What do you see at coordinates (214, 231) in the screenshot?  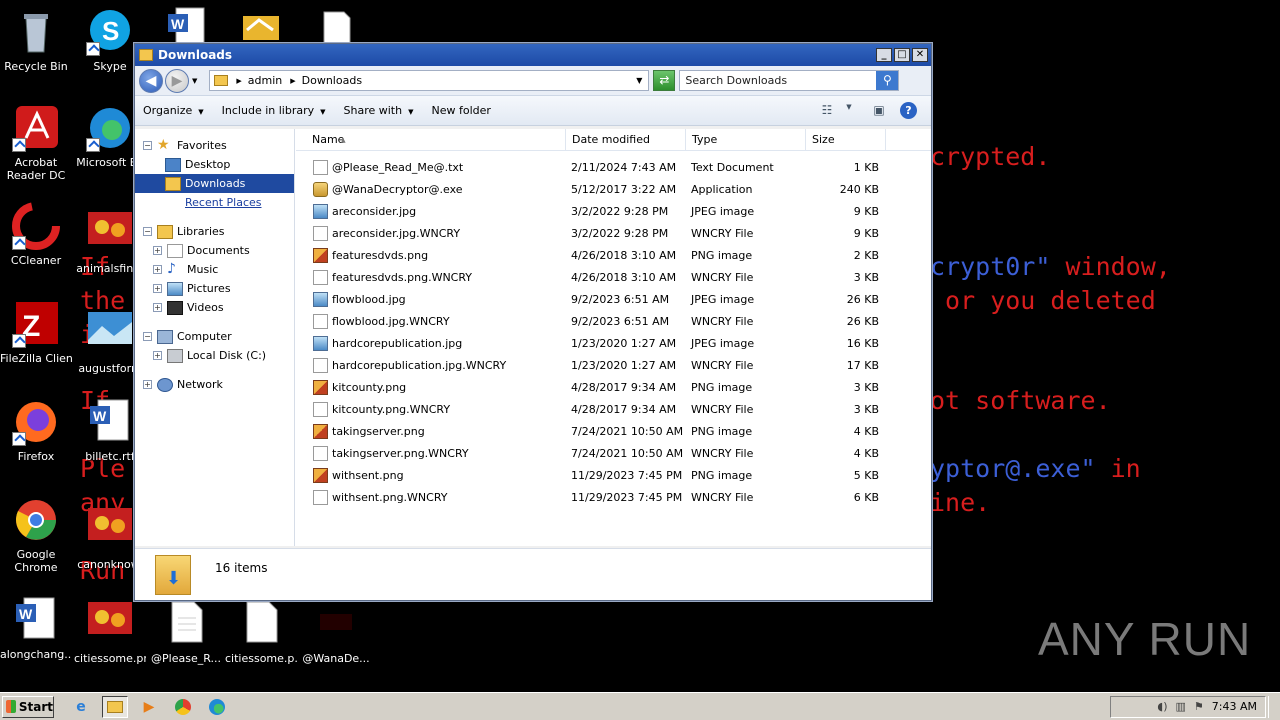 I see `nav-libraries: − Libraries` at bounding box center [214, 231].